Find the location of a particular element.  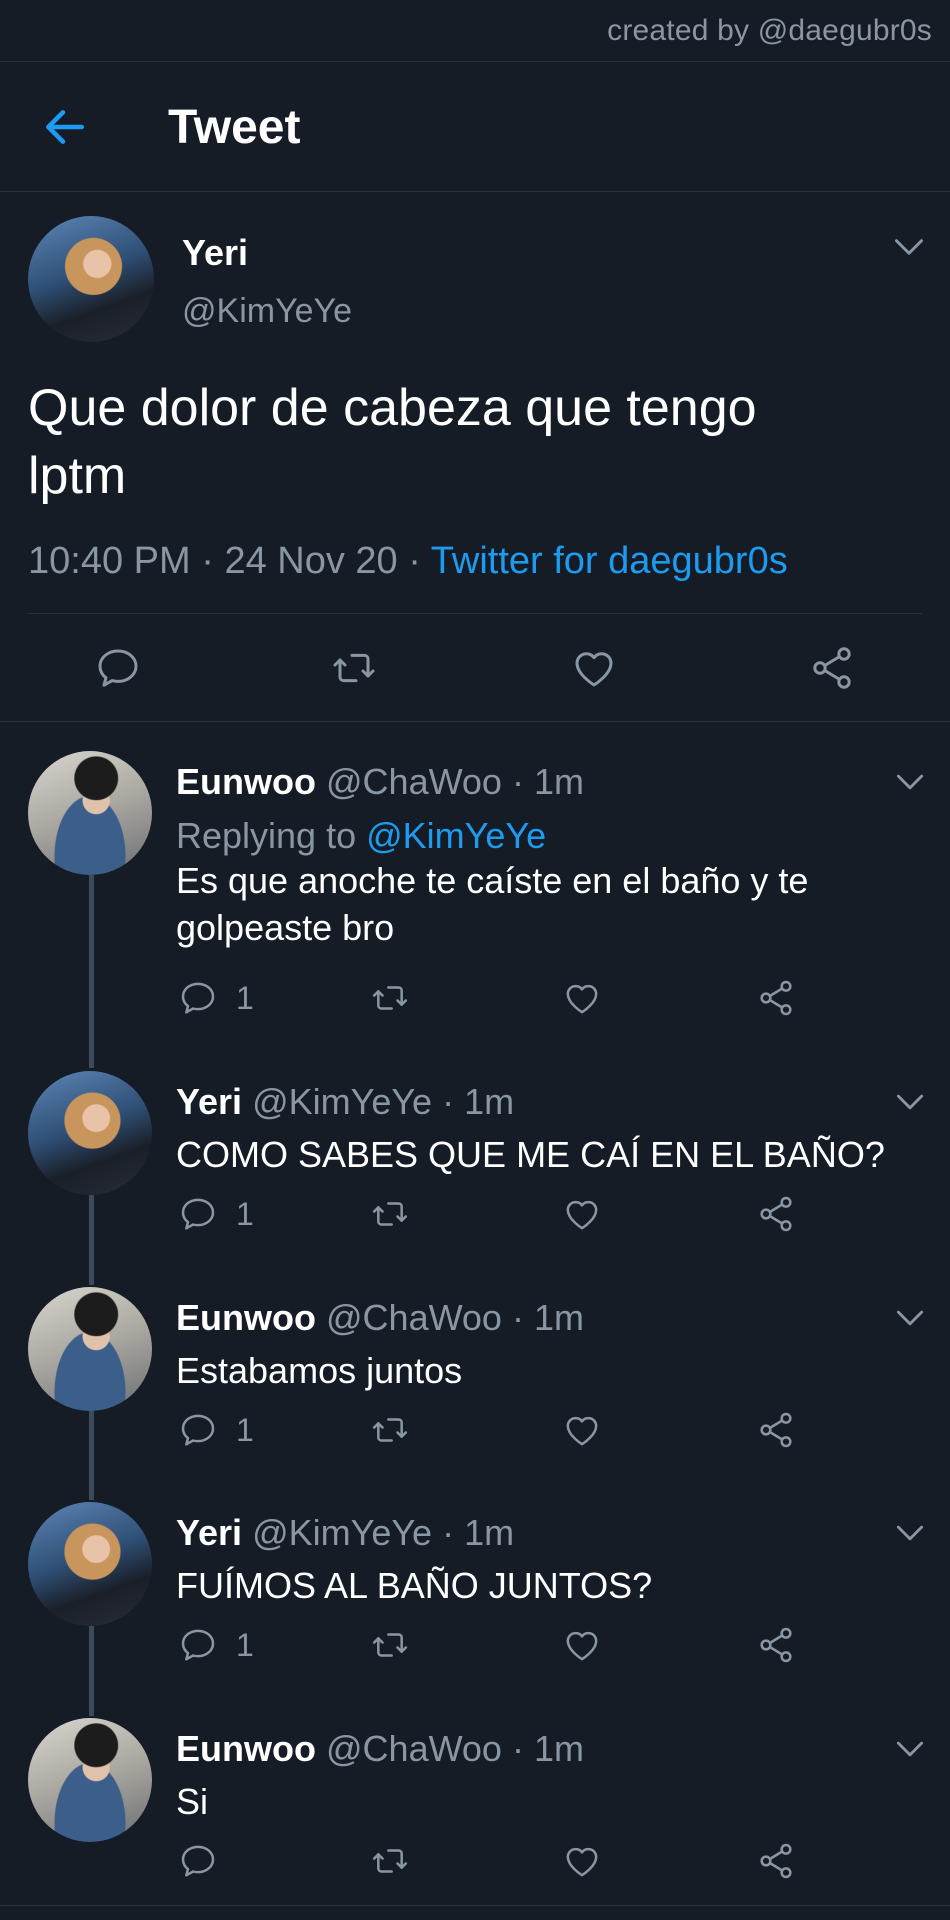

reply-text: FUÍMOS AL BAÑO JUNTOS? is located at coordinates (546, 1585).